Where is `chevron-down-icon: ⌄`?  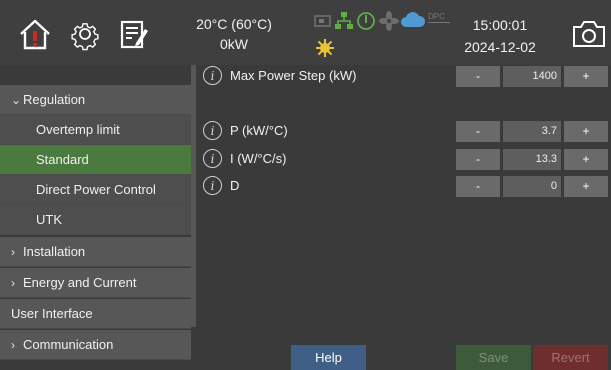
chevron-down-icon: ⌄ is located at coordinates (16, 100).